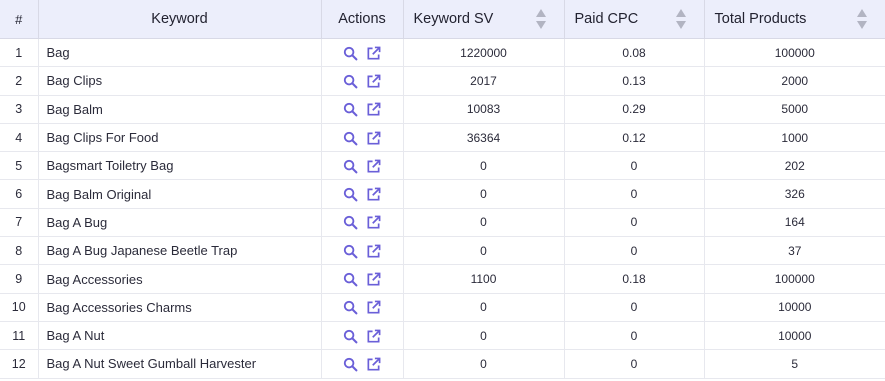 The width and height of the screenshot is (885, 381). I want to click on keyword-sv-cell: 36364, so click(484, 138).